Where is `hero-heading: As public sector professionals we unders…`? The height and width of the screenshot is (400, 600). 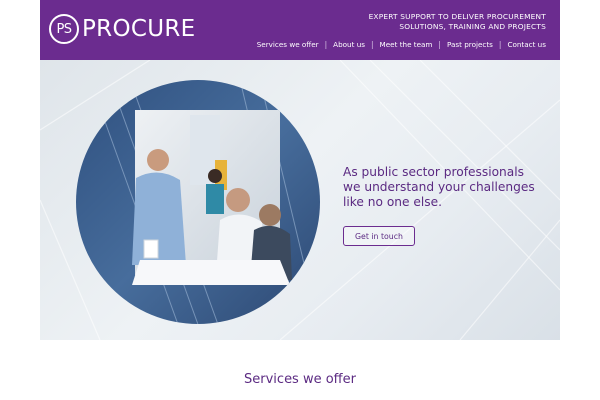
hero-heading: As public sector professionals we unders… is located at coordinates (448, 187).